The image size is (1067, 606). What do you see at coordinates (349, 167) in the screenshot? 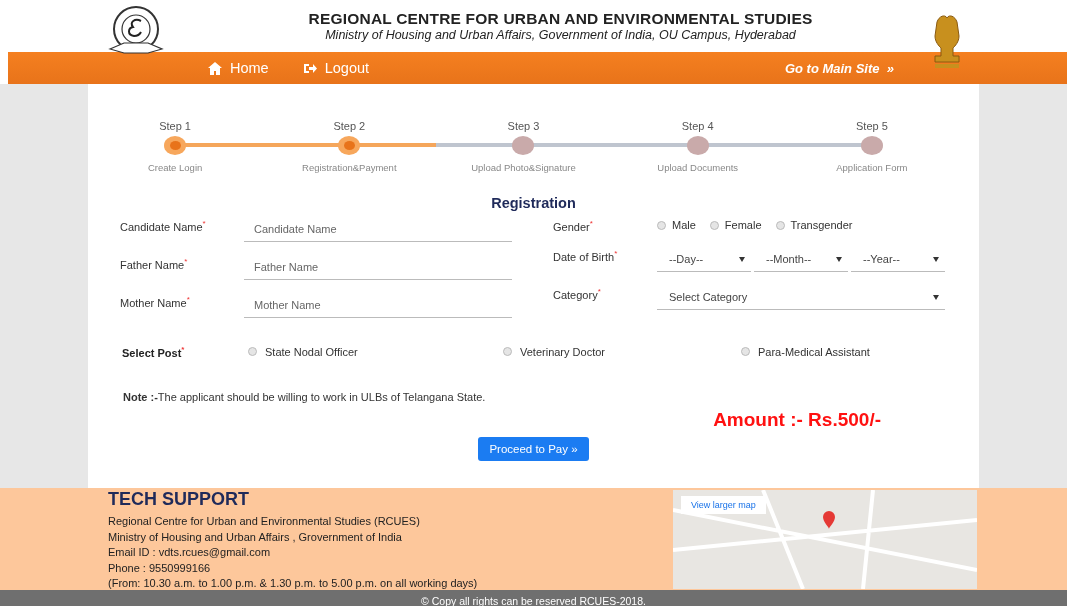
I see `step-caption: Registration&Payment` at bounding box center [349, 167].